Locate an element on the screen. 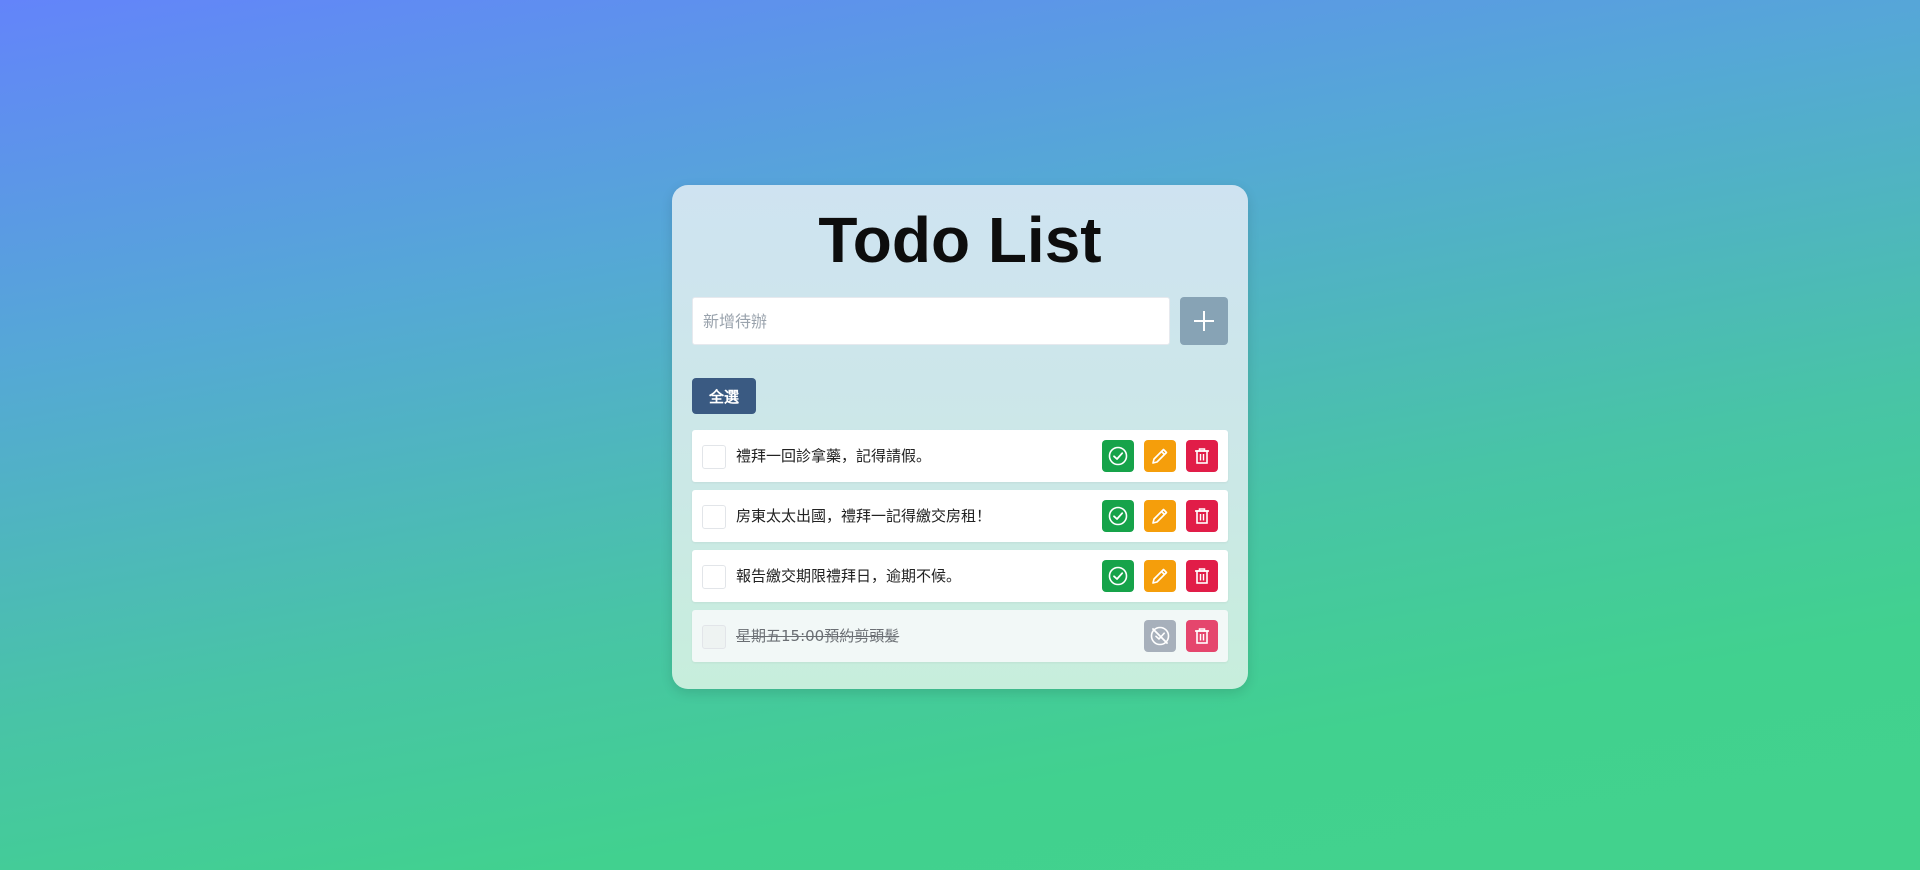 The image size is (1920, 870). add-todo-row is located at coordinates (960, 321).